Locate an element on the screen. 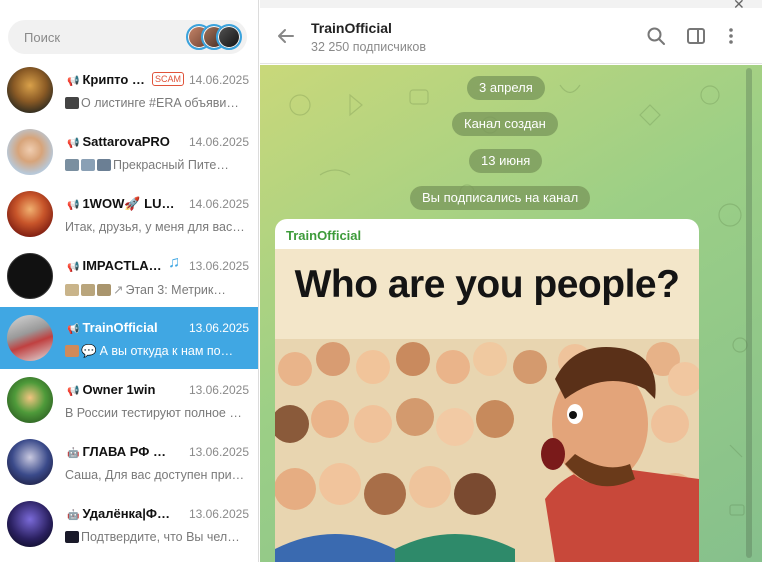 This screenshot has height=562, width=762. chat-title: 📢 TrainOfficial is located at coordinates (112, 327).